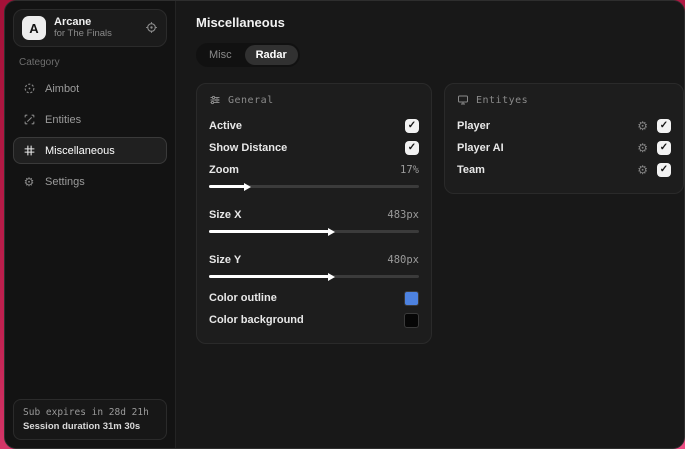 The image size is (685, 449). I want to click on setting-row-active: Active ✓, so click(314, 126).